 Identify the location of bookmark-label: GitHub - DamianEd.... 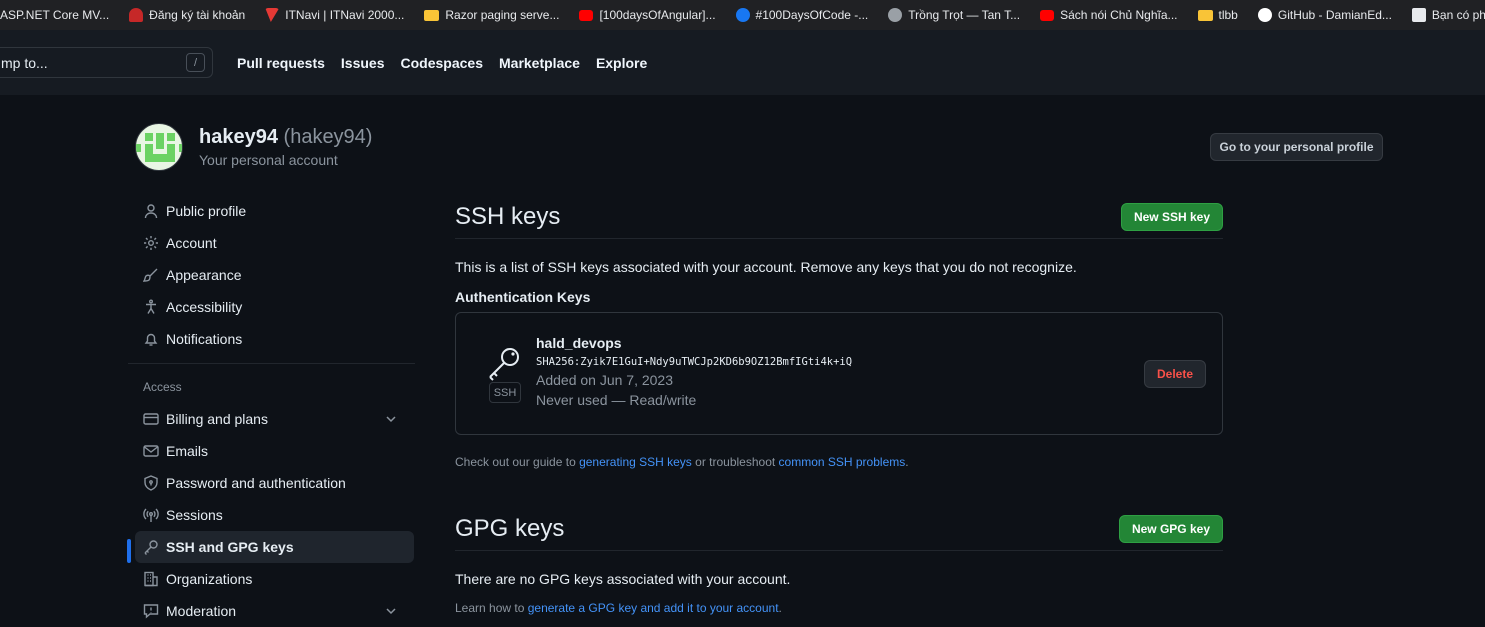
(1334, 15).